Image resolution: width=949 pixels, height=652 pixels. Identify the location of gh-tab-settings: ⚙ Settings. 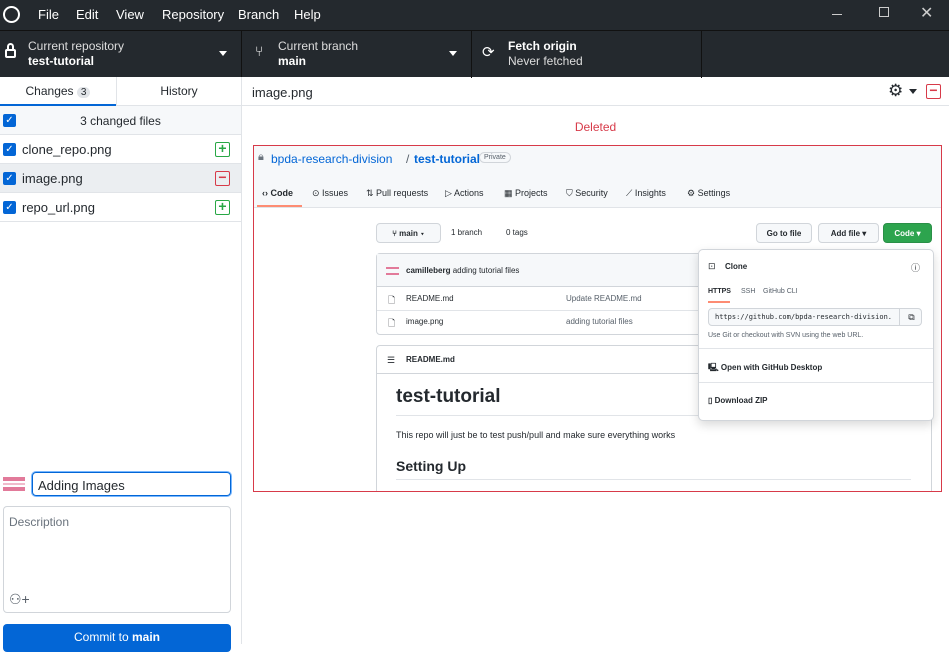
(709, 193).